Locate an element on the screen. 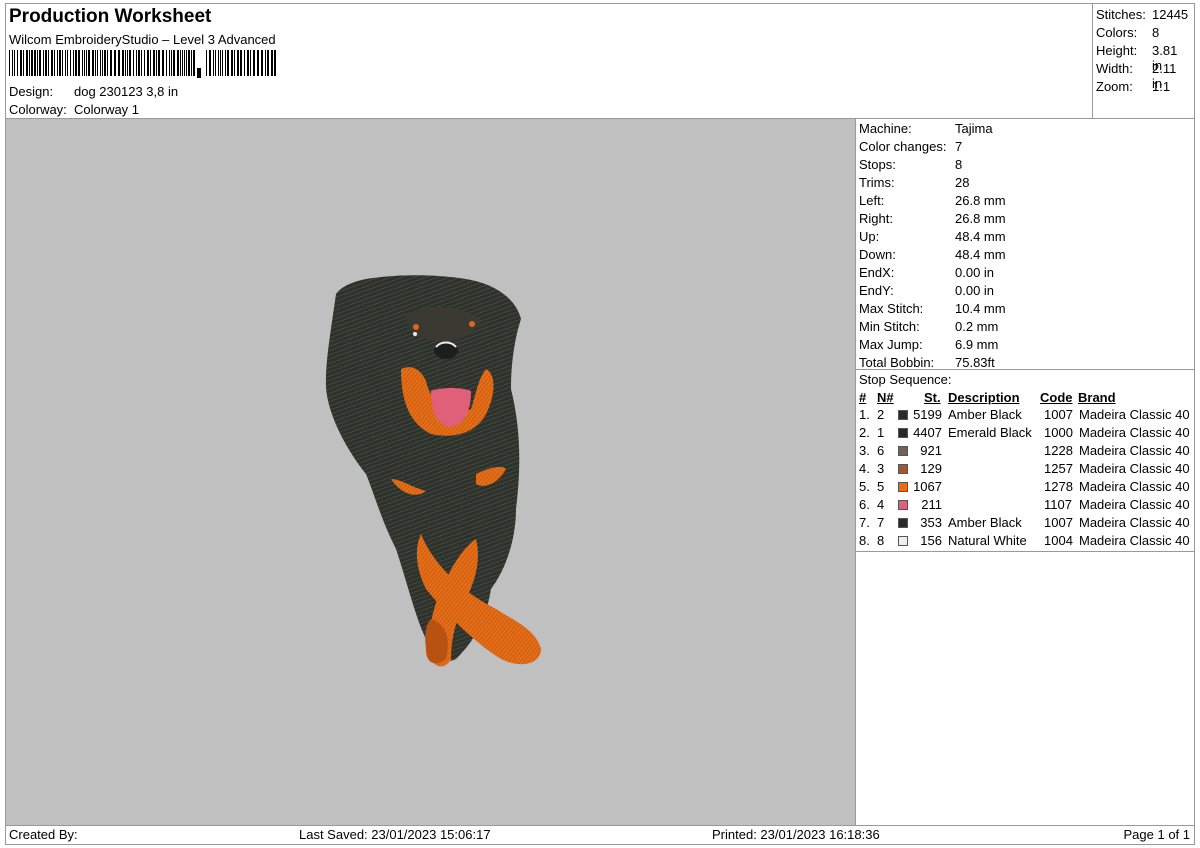  last-saved: Last Saved: 23/01/2023 15:06:17 is located at coordinates (395, 834).